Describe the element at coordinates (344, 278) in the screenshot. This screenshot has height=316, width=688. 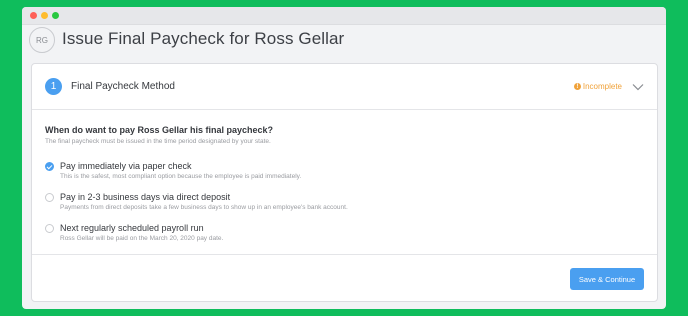
I see `card-footer: Save & Continue` at that location.